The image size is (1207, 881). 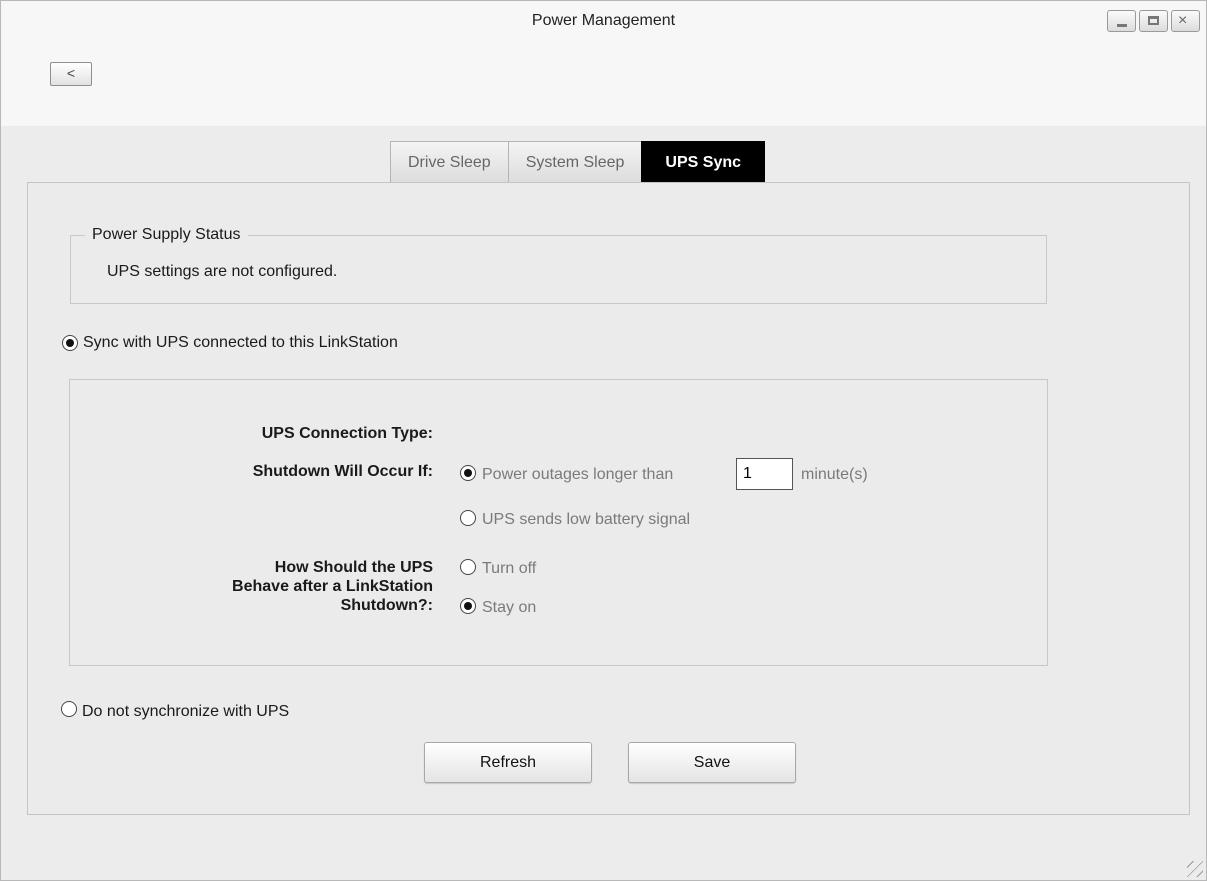 I want to click on shutdown-low-battery-label: UPS sends low battery signal, so click(x=586, y=520).